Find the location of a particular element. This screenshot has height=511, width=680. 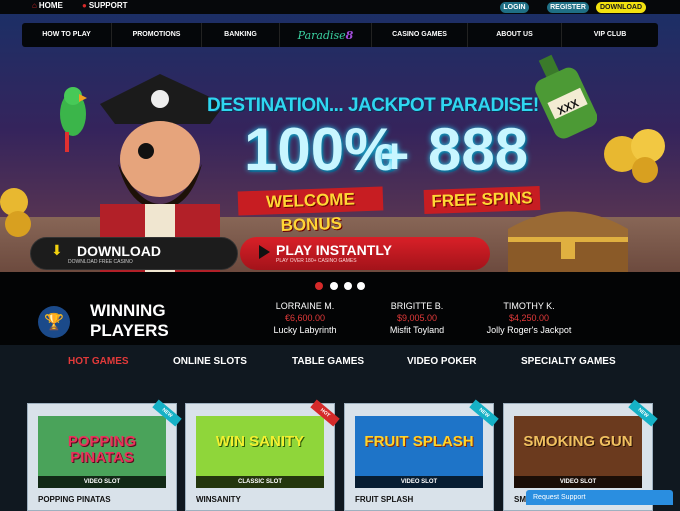

home-link: ⌂ HOME is located at coordinates (47, 5).